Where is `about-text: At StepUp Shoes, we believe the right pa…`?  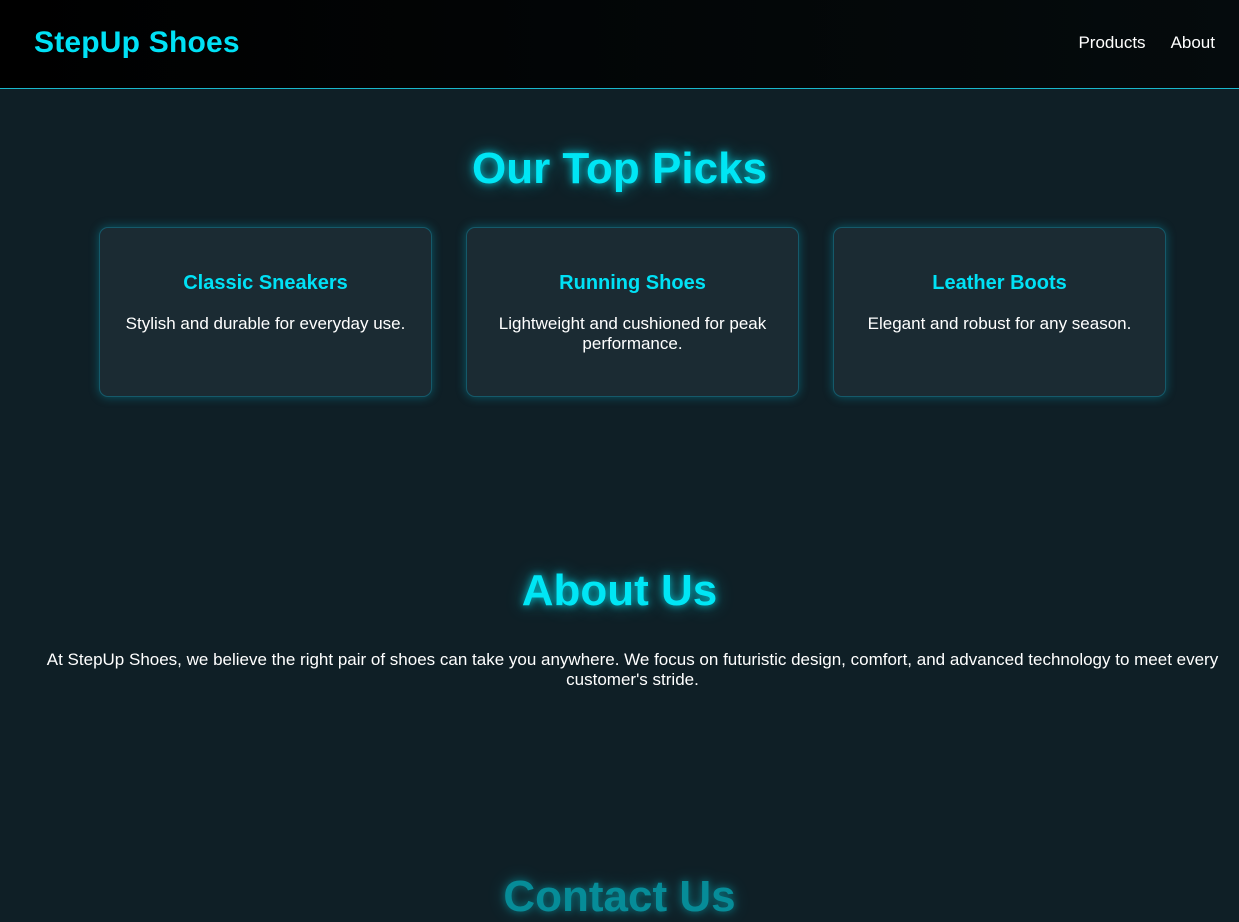
about-text: At StepUp Shoes, we believe the right pa… is located at coordinates (632, 669).